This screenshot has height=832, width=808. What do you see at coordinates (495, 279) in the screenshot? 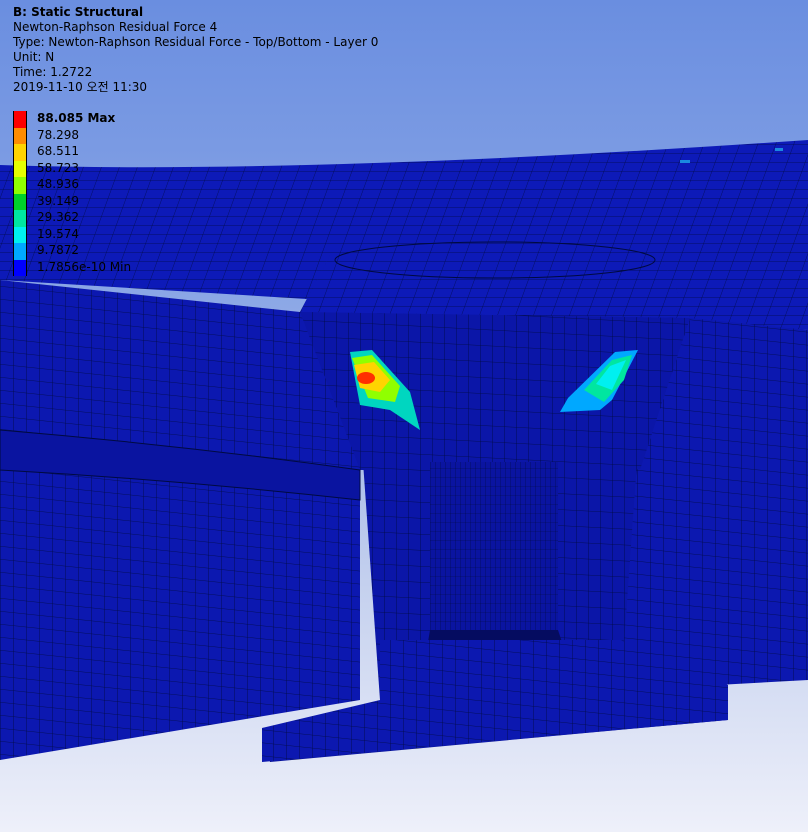
I see `hub-top-face` at bounding box center [495, 279].